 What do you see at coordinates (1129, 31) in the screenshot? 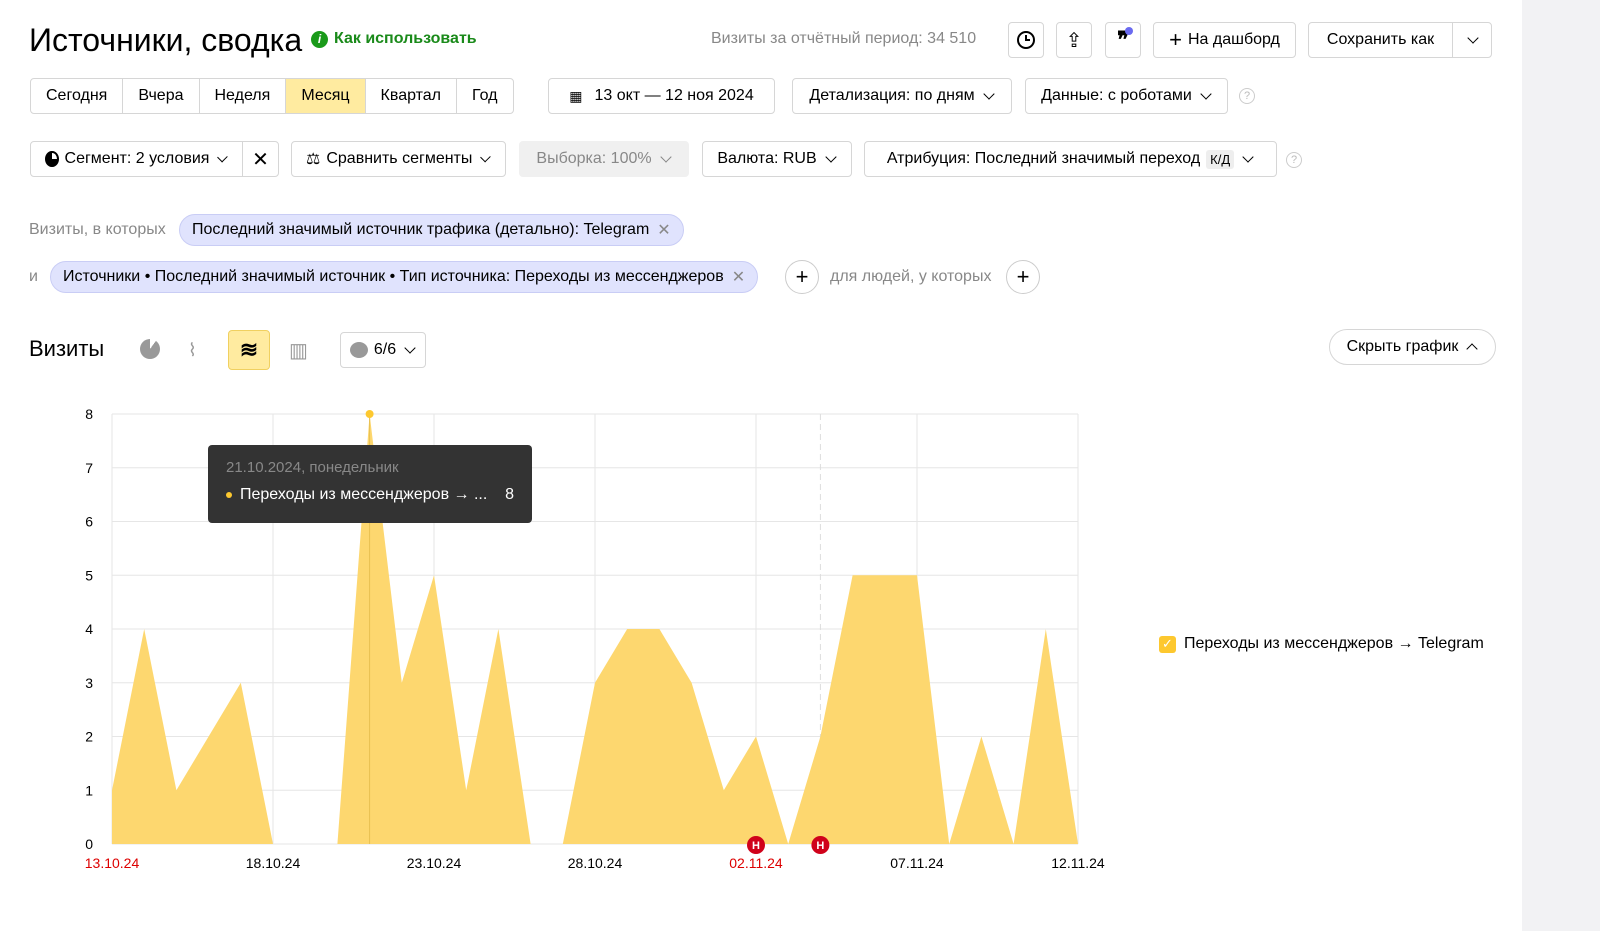
I see `notification-dot` at bounding box center [1129, 31].